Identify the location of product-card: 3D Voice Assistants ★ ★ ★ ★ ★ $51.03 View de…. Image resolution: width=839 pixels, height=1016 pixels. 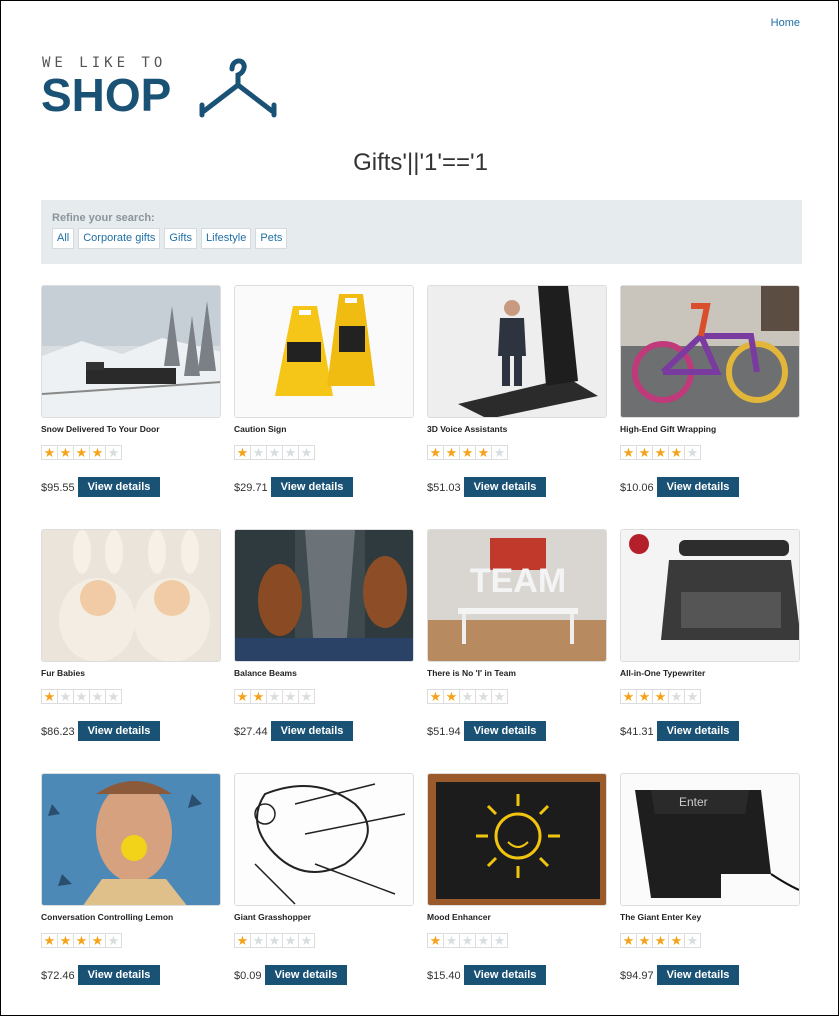
(517, 407).